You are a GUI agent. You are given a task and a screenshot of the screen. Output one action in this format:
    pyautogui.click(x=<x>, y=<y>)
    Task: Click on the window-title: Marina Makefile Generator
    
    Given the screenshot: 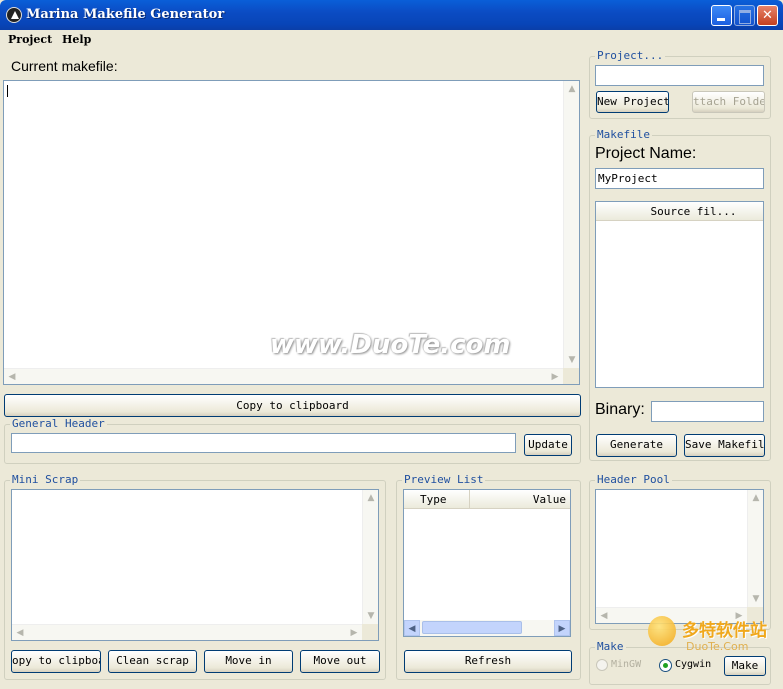 What is the action you would take?
    pyautogui.click(x=125, y=14)
    